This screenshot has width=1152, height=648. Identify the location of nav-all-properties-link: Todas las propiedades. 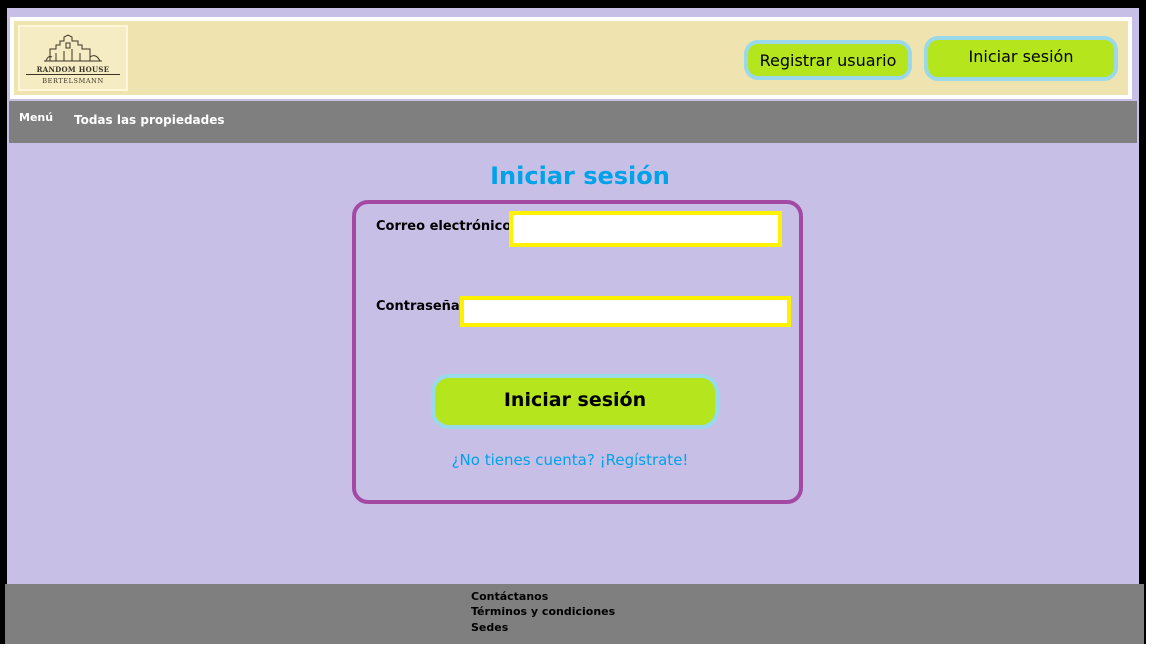
(149, 120).